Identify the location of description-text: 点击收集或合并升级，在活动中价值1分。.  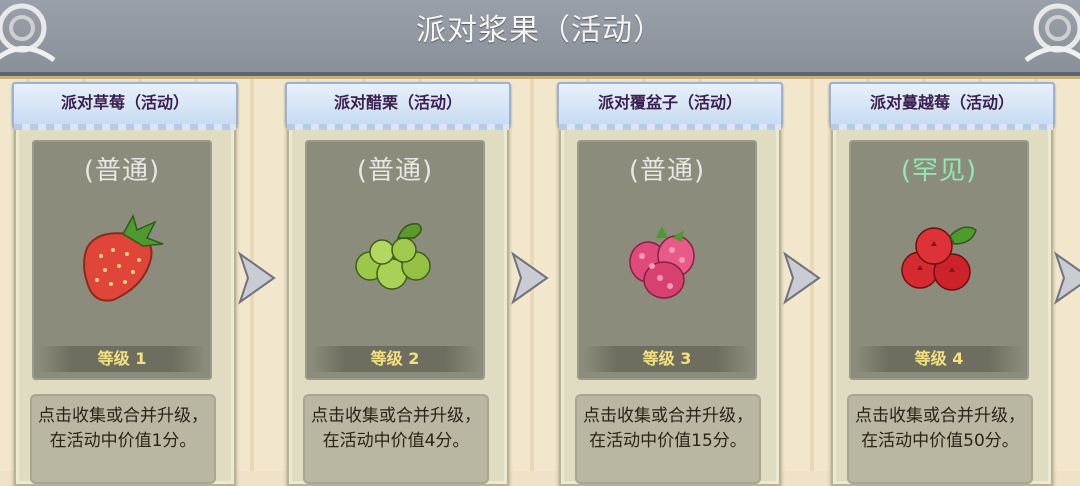
(123, 428).